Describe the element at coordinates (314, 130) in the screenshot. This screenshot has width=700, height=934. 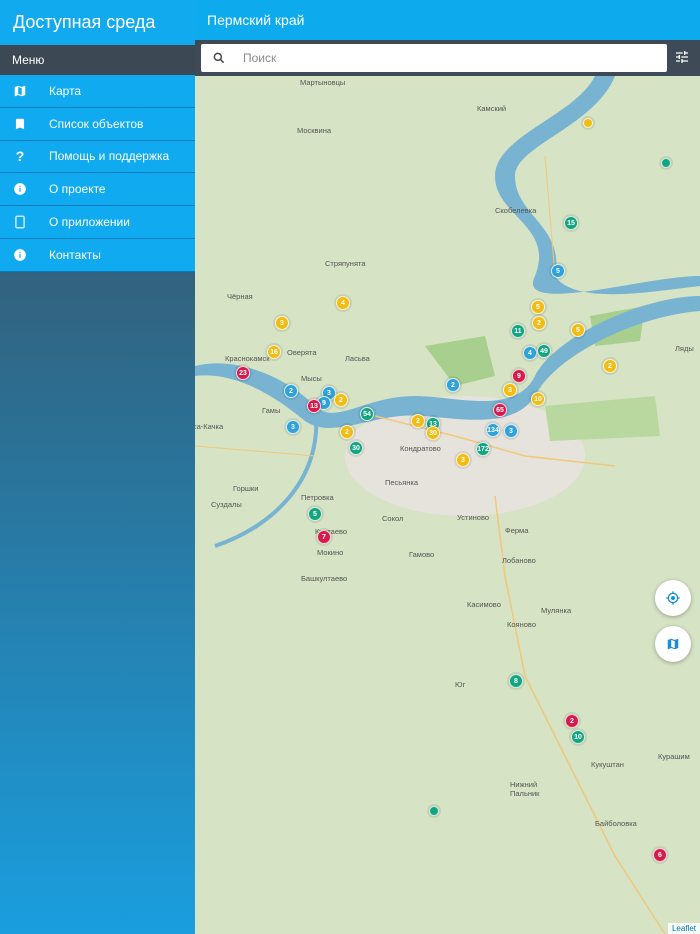
I see `map-place-label: Москвина` at that location.